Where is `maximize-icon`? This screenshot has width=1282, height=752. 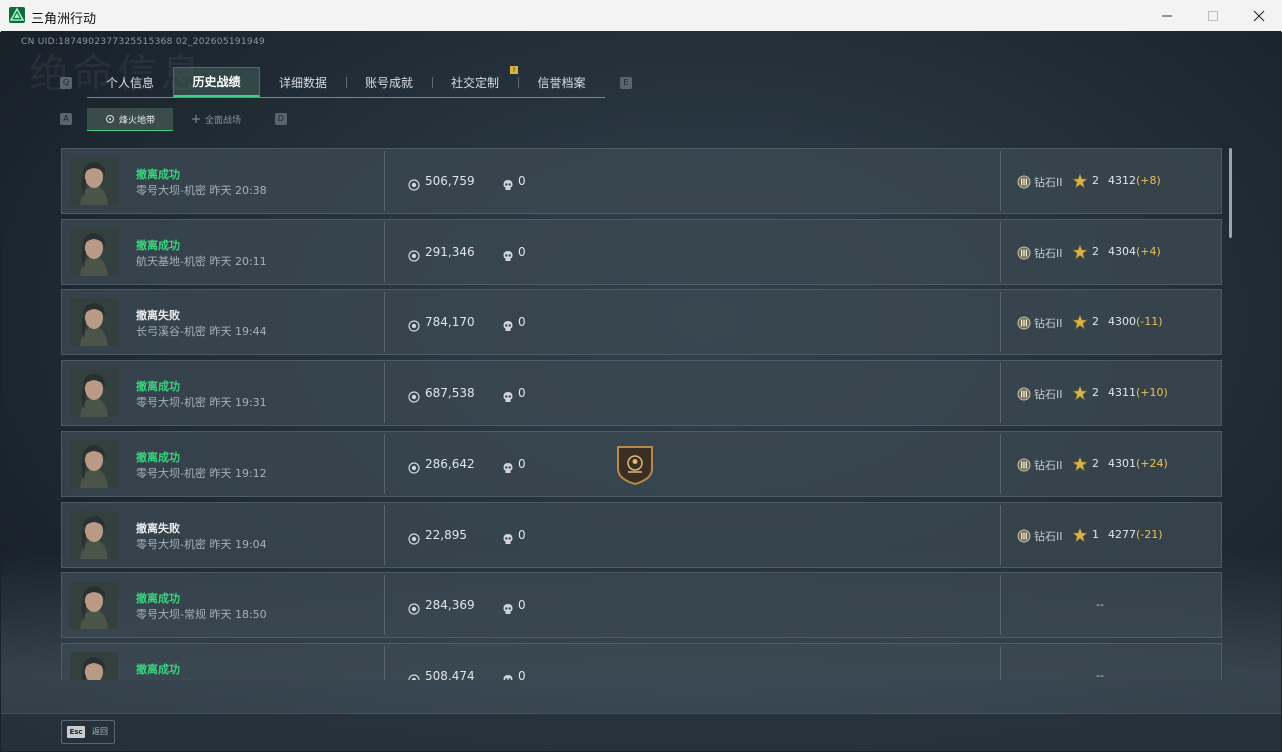
maximize-icon is located at coordinates (1213, 15).